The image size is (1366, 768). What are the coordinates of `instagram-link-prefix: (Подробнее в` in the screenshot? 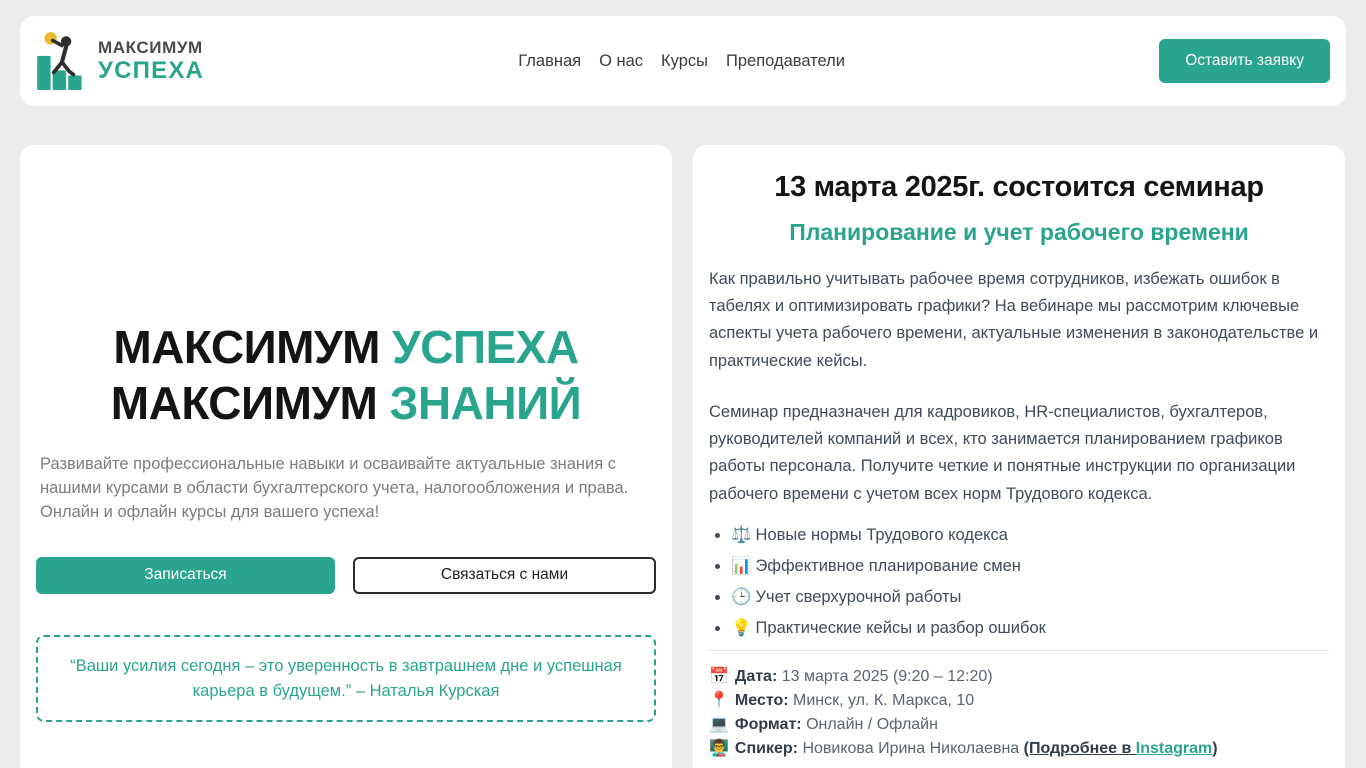 It's located at (1079, 748).